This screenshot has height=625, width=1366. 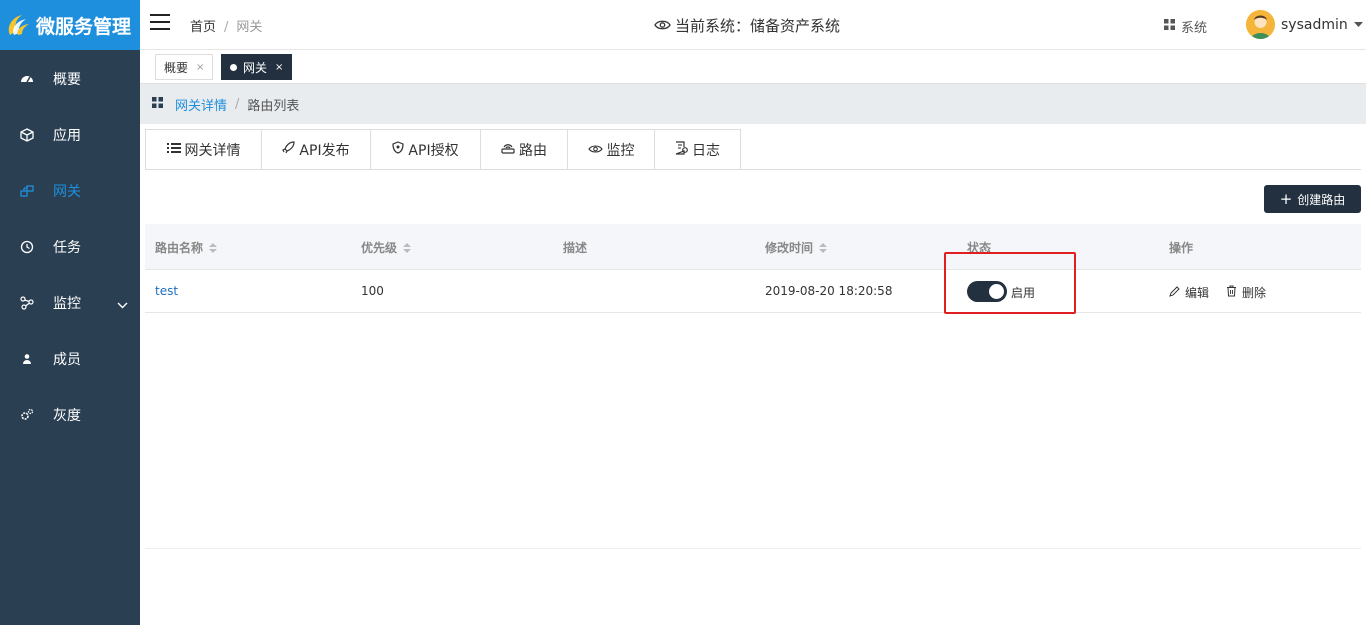 I want to click on avatar, so click(x=1260, y=24).